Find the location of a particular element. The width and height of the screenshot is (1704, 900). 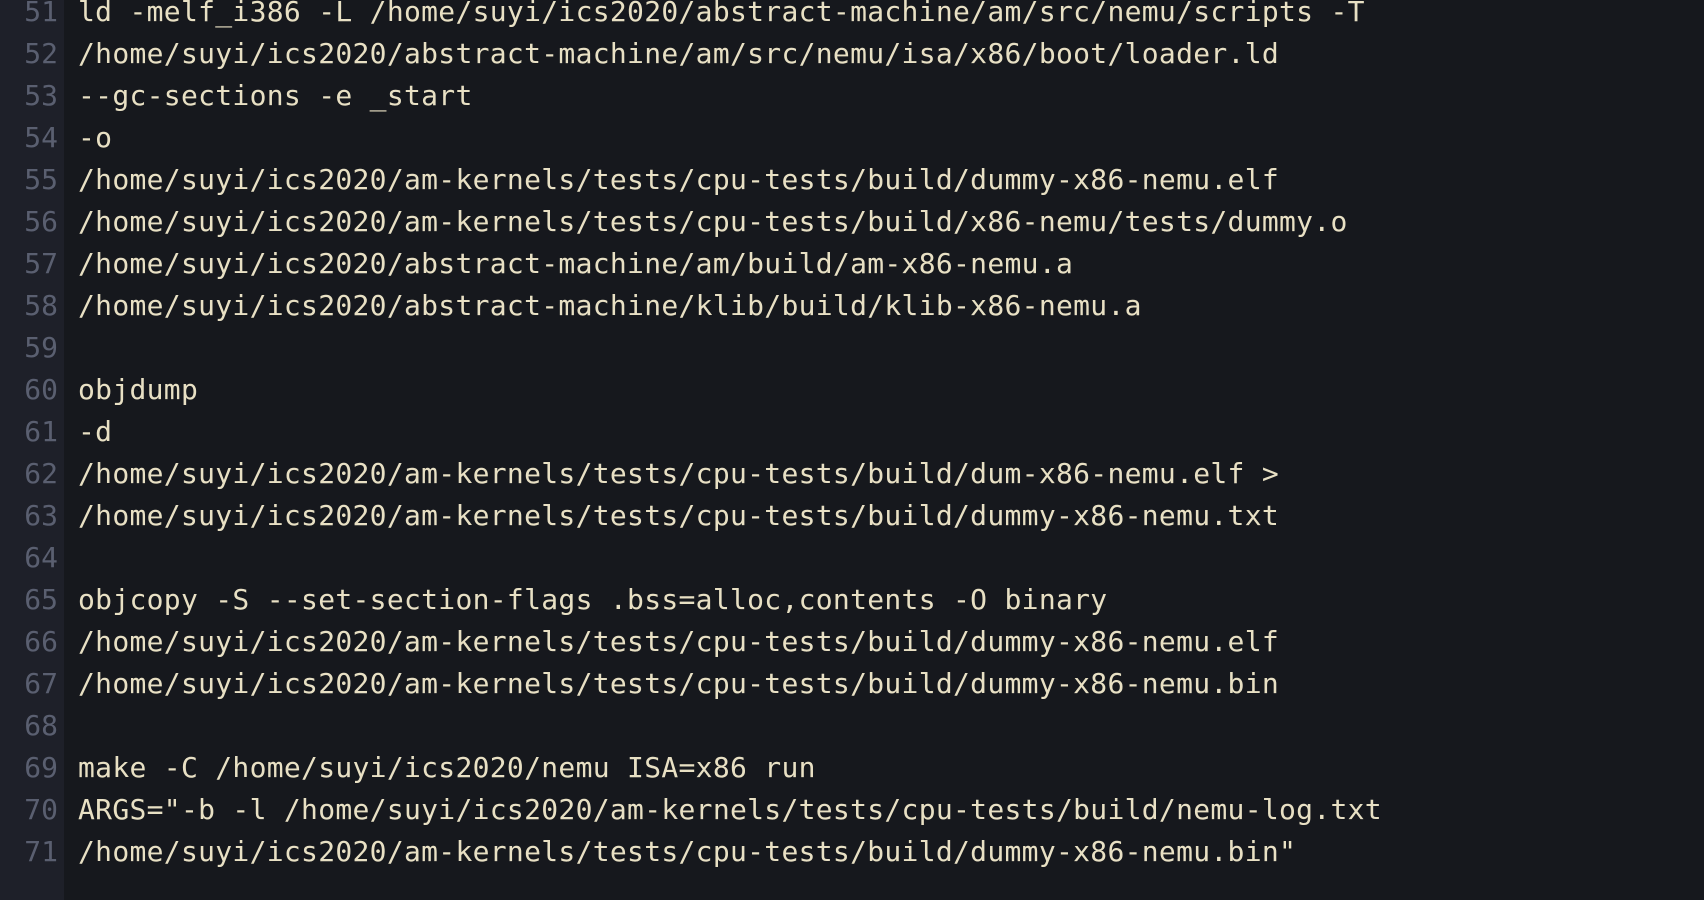

line-number: 58 is located at coordinates (41, 305).